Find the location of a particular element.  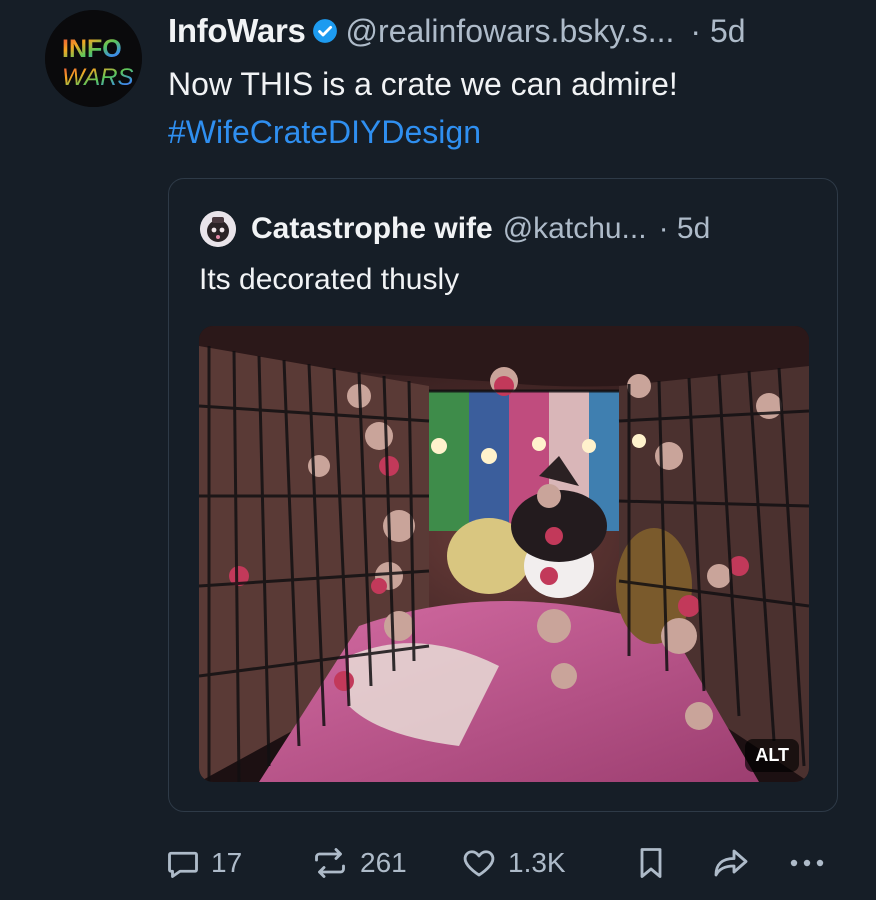

logo-text-top: INFO is located at coordinates (92, 49).